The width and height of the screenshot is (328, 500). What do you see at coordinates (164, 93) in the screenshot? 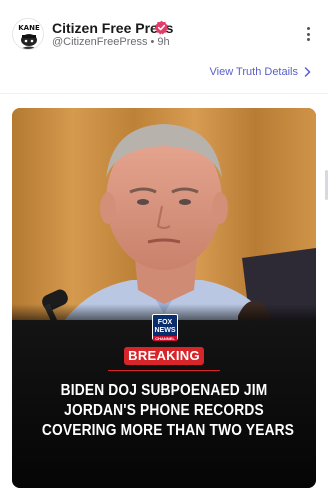
I see `divider` at bounding box center [164, 93].